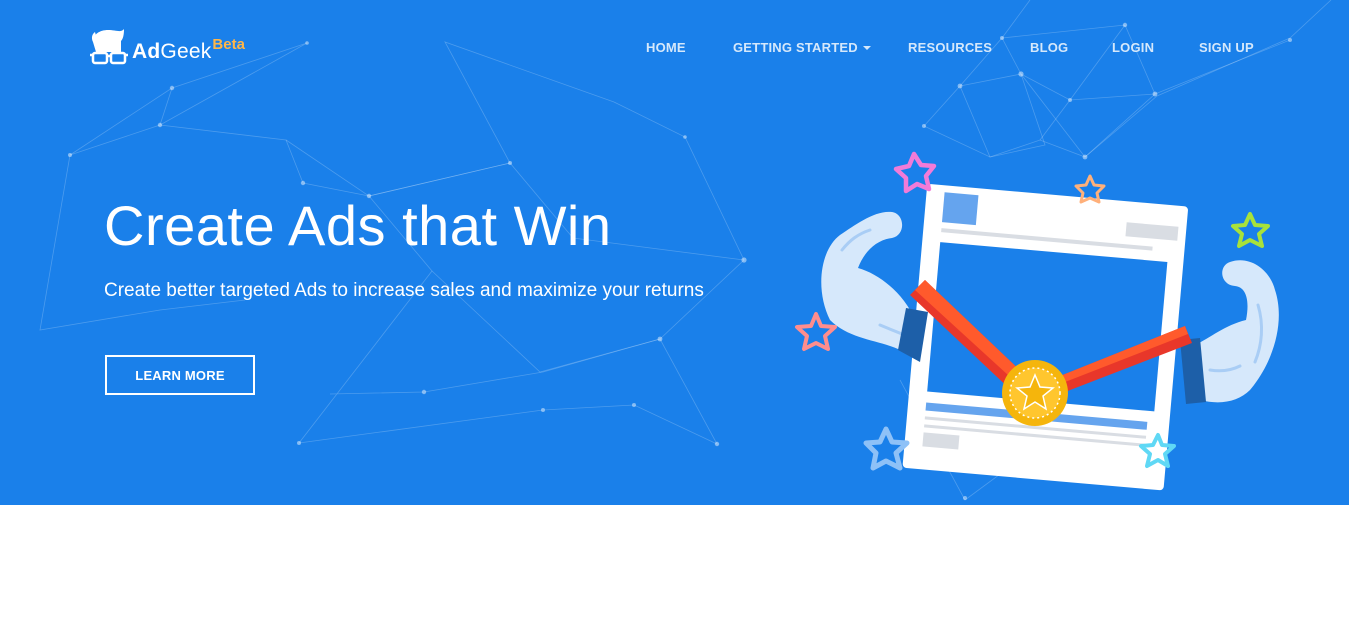 Image resolution: width=1349 pixels, height=626 pixels. I want to click on hero-title: Create Ads that Win, so click(358, 225).